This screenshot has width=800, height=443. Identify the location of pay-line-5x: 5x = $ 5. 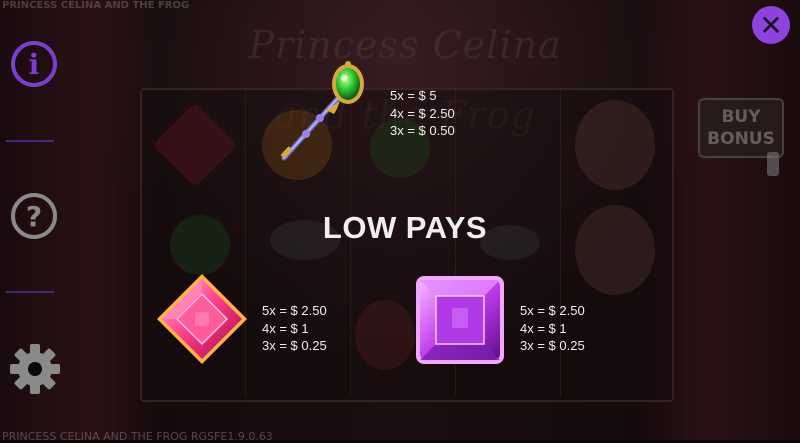
(413, 95).